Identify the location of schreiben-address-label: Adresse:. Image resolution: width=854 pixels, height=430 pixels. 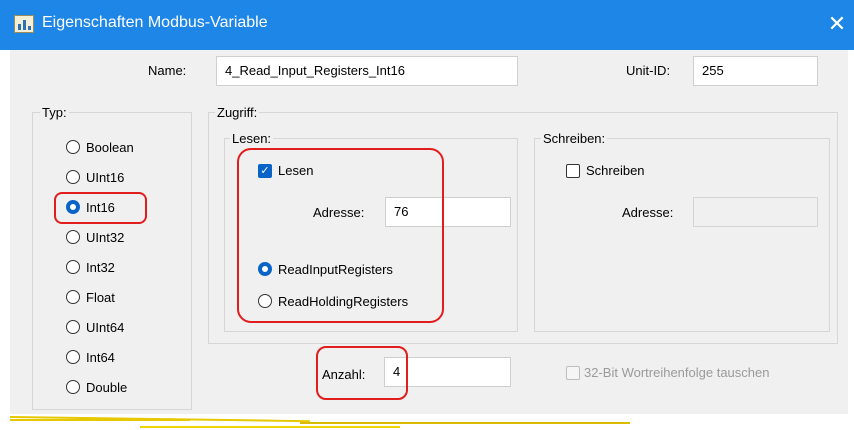
(648, 212).